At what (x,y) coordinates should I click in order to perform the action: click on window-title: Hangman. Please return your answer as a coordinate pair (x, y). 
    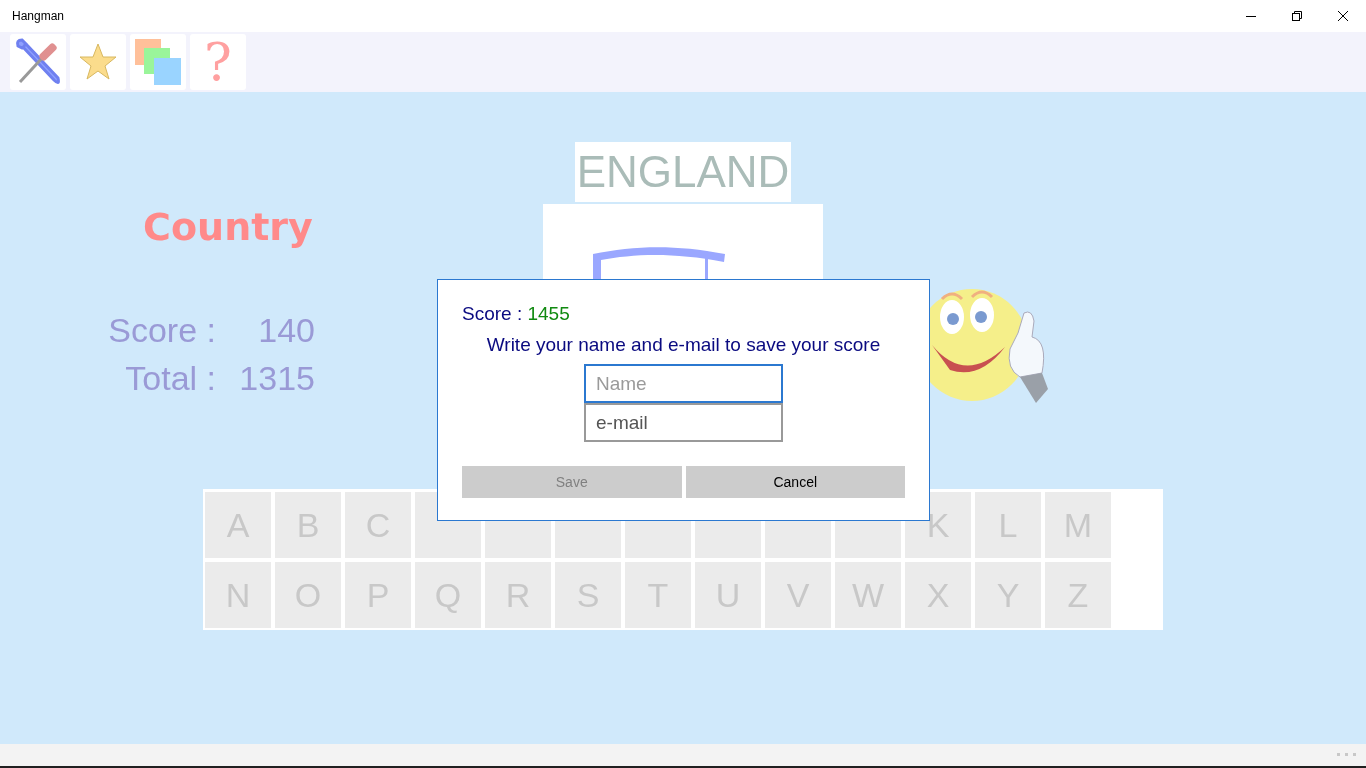
    Looking at the image, I should click on (38, 16).